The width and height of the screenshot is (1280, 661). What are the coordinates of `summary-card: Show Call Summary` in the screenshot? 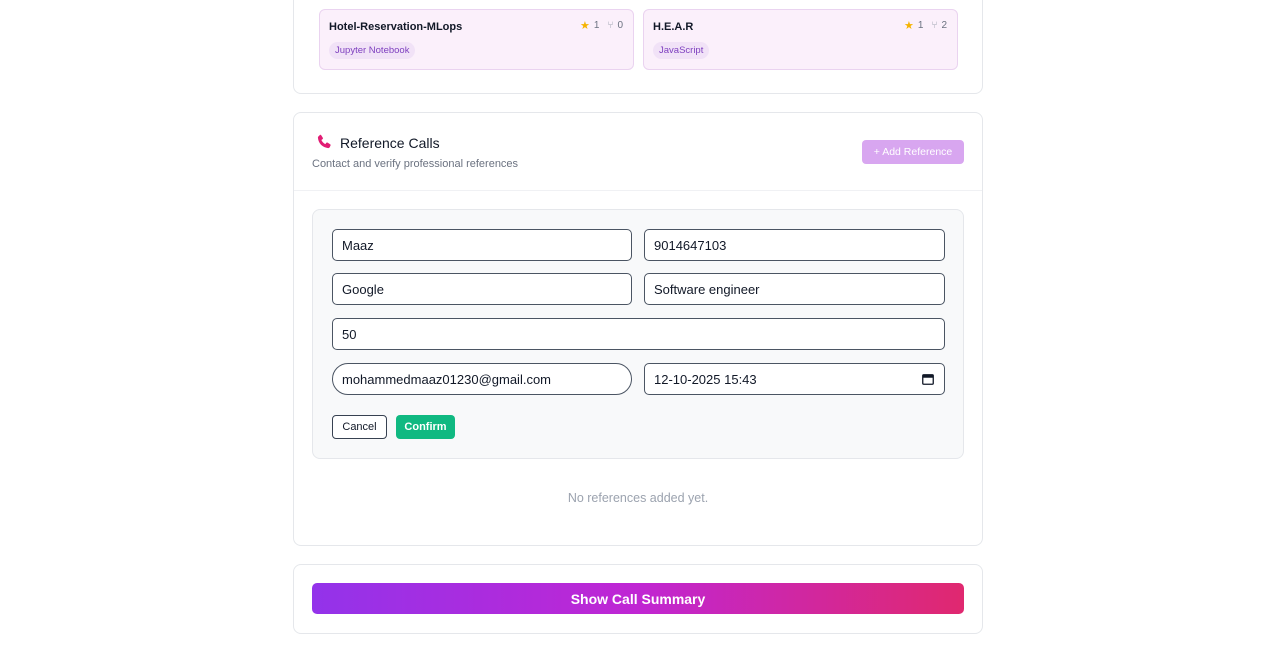 It's located at (638, 599).